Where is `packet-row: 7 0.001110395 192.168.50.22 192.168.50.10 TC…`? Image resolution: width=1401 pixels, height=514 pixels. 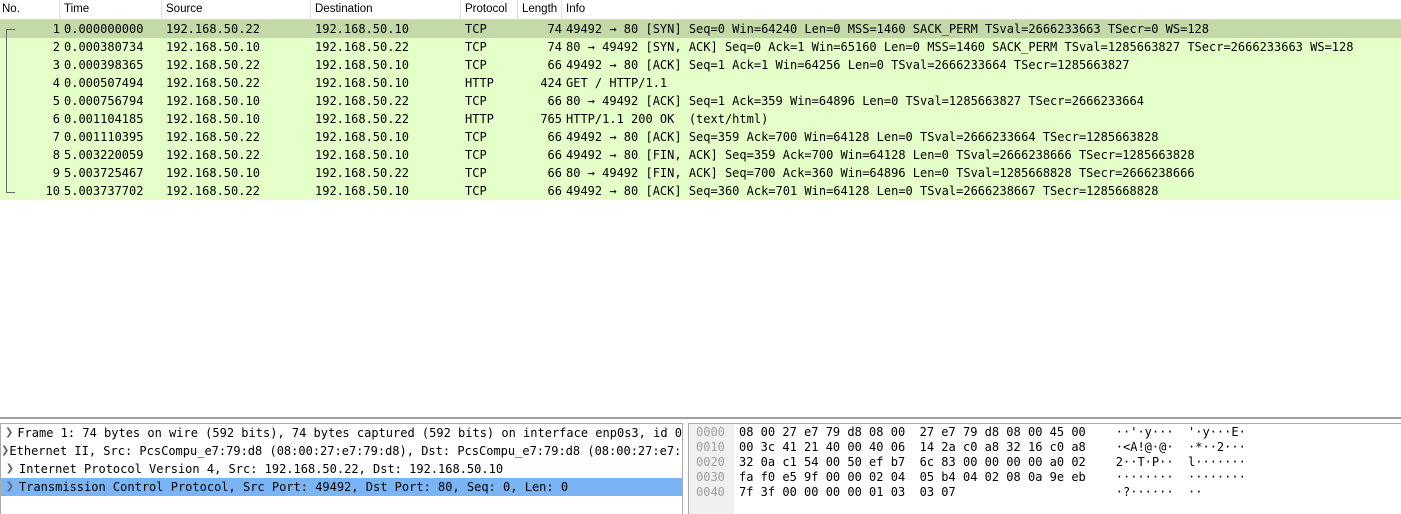 packet-row: 7 0.001110395 192.168.50.22 192.168.50.10 TC… is located at coordinates (700, 137).